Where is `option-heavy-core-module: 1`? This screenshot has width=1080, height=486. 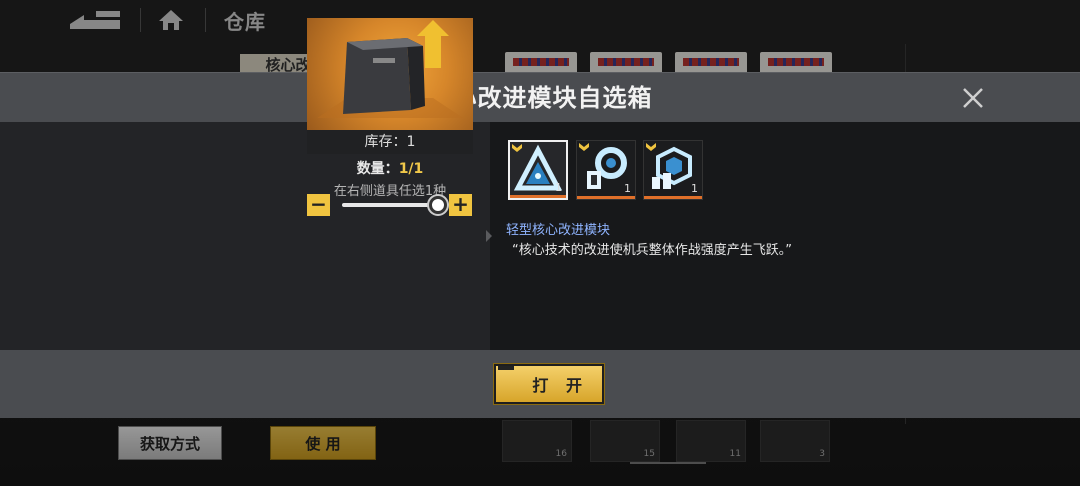 option-heavy-core-module: 1 is located at coordinates (673, 170).